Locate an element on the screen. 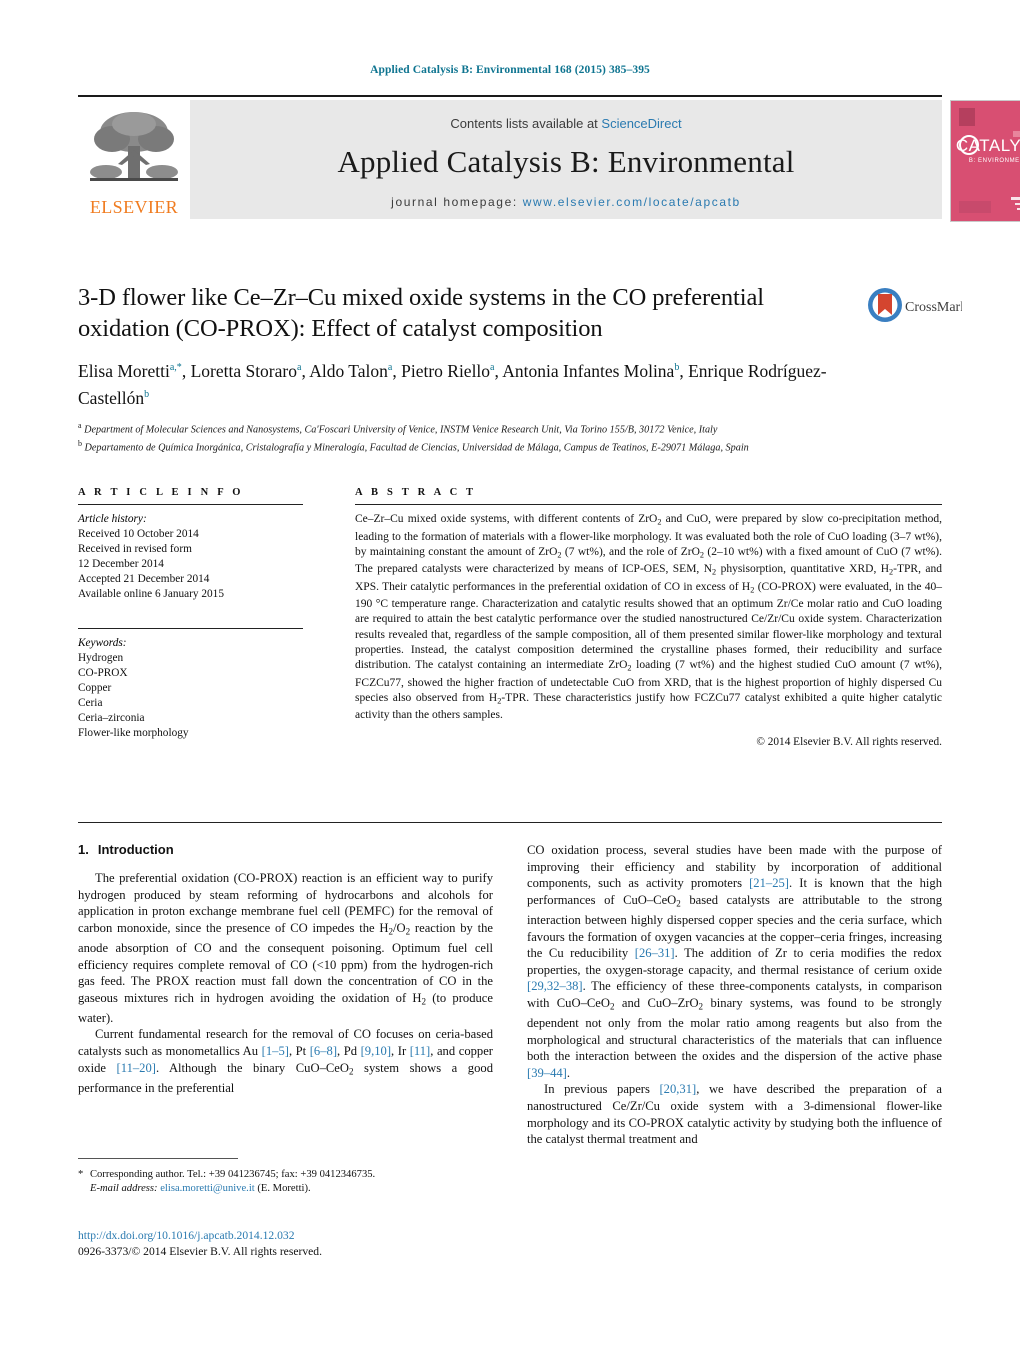 This screenshot has width=1020, height=1351. history-item: Received 10 October 2014 is located at coordinates (138, 534).